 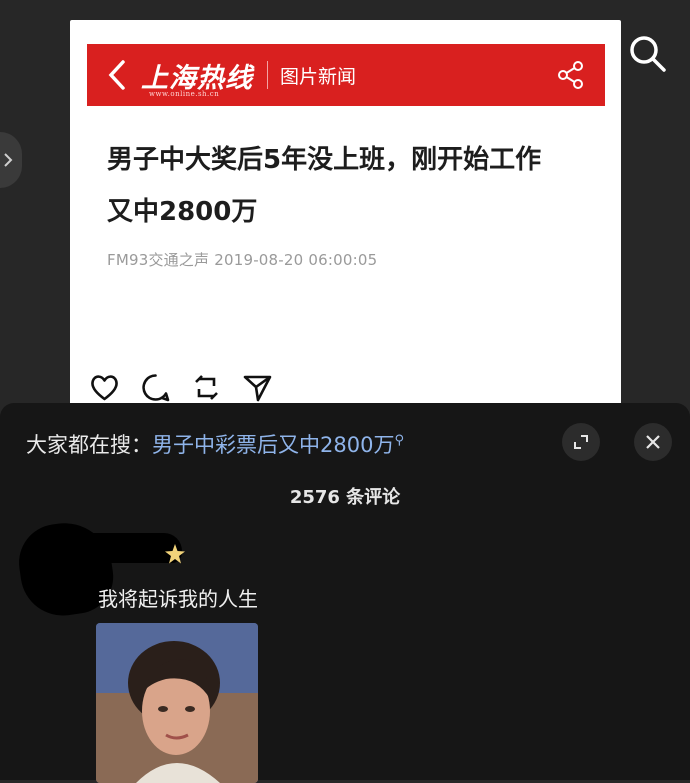 I want to click on portrait-image, so click(x=177, y=703).